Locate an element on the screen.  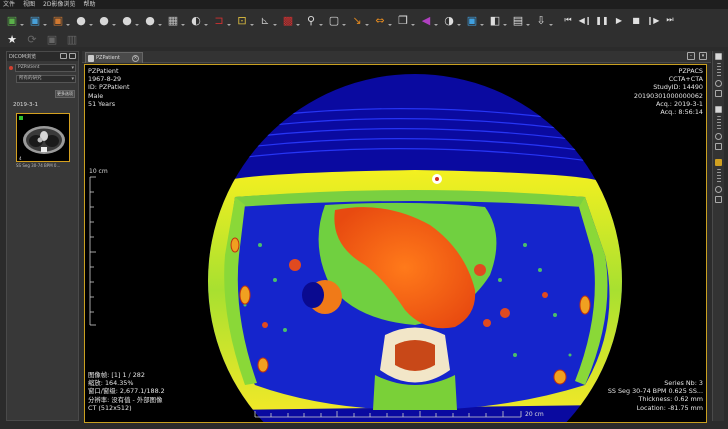
patient-row: PZPatient is located at coordinates (42, 67).